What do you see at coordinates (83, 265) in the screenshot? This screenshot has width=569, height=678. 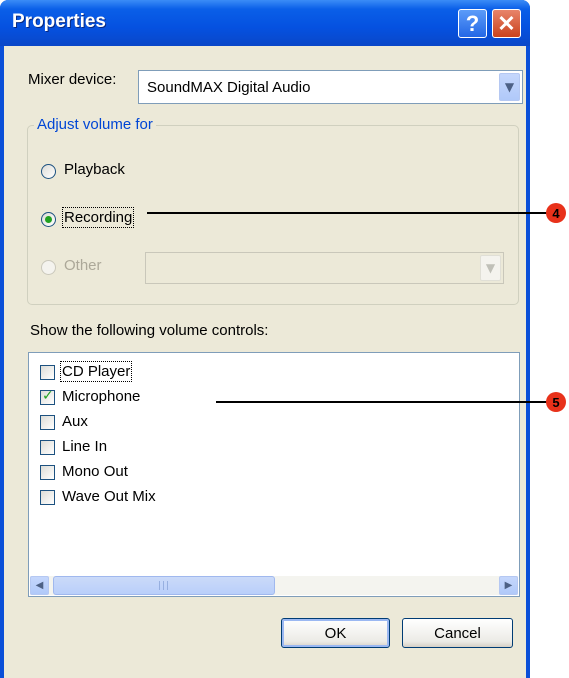 I see `other-radio-label: Other` at bounding box center [83, 265].